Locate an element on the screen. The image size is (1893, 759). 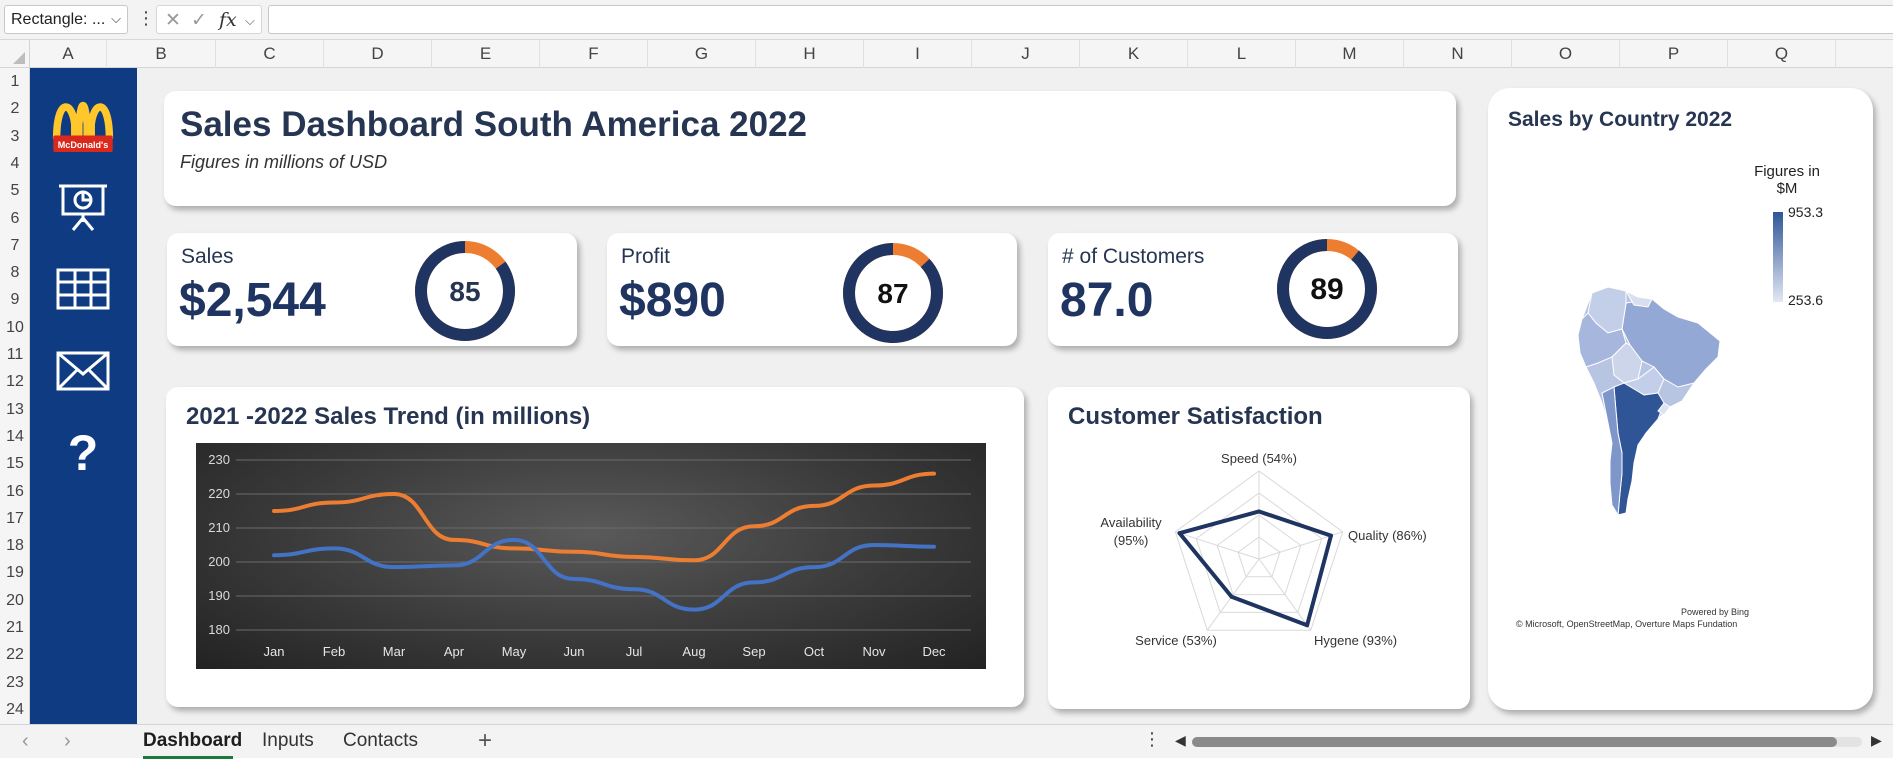
kpi-card-customers: # of Customers 87.0 89 is located at coordinates (1253, 289).